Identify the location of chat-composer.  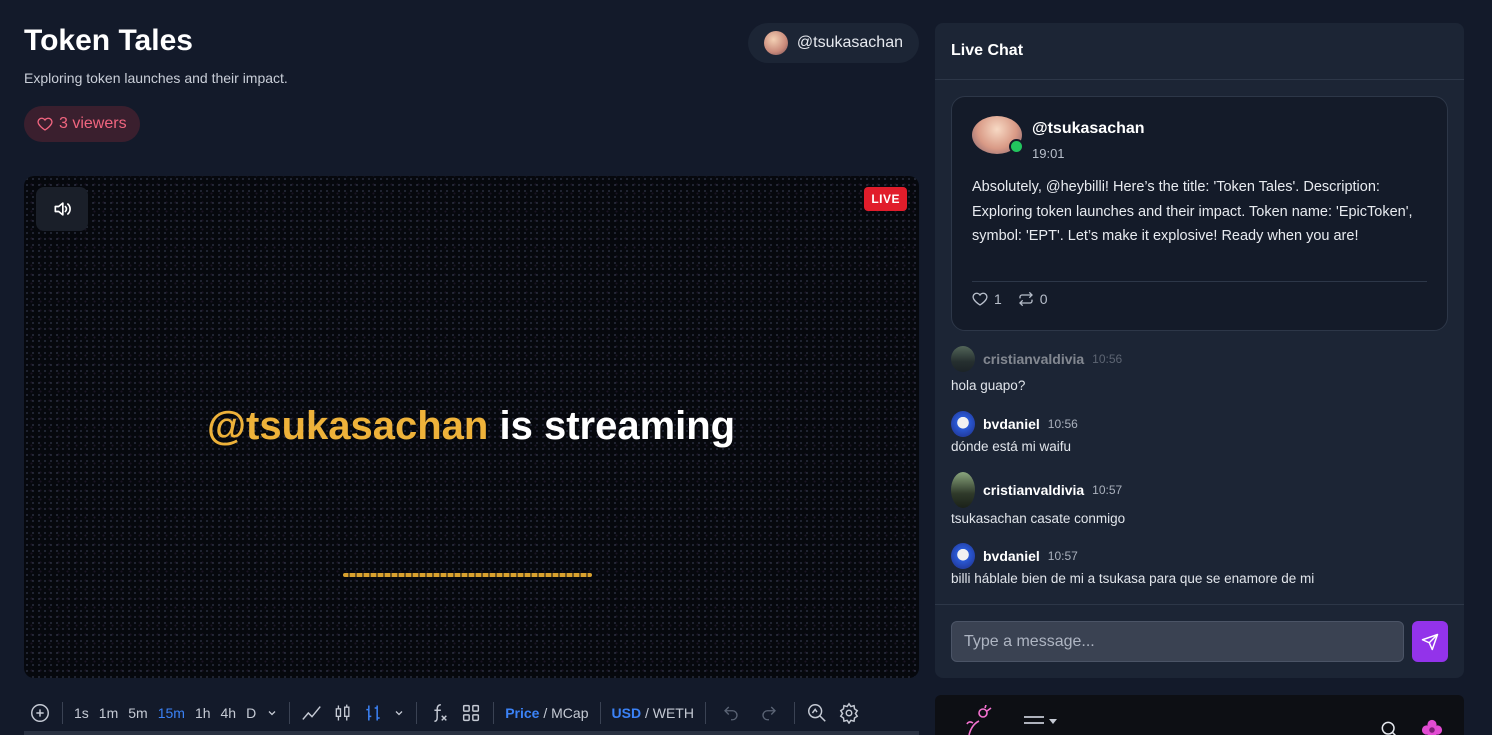
(1199, 641).